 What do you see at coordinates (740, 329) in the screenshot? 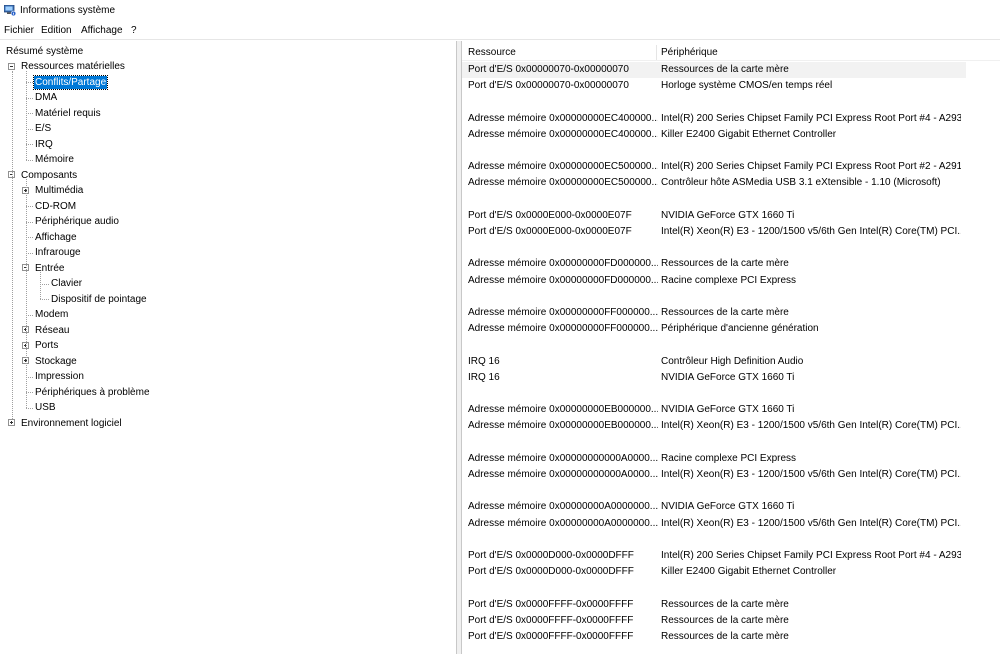
I see `cell-peripherique: Périphérique d'ancienne génération` at bounding box center [740, 329].